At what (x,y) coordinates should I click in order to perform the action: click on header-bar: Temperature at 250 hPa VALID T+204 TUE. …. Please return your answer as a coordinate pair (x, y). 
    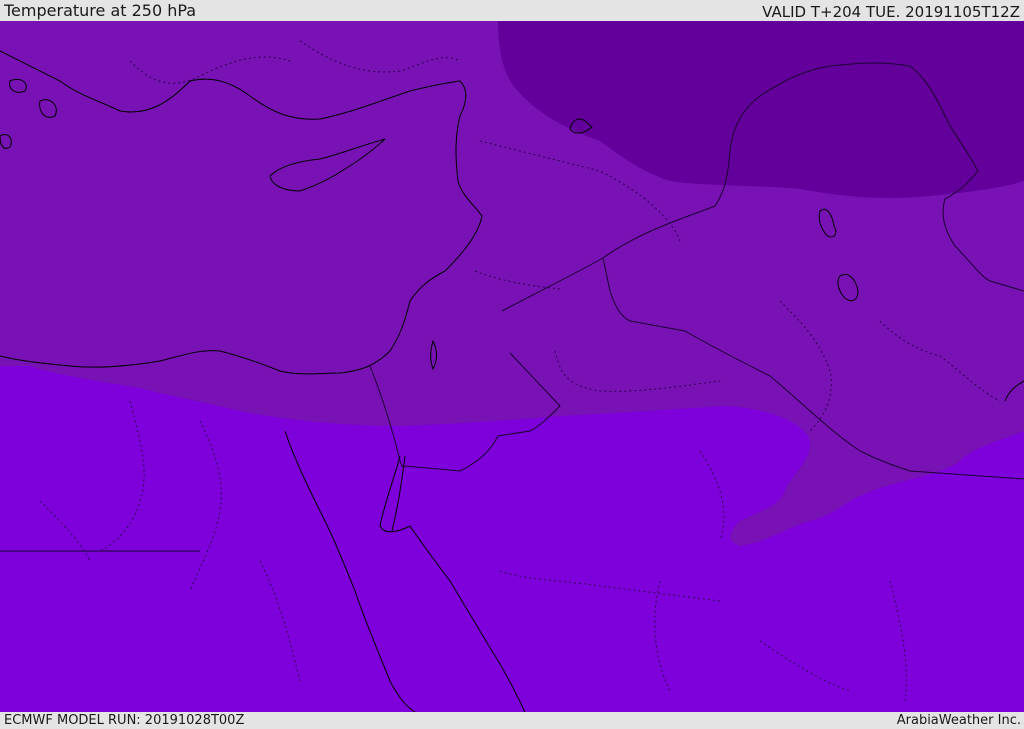
    Looking at the image, I should click on (512, 10).